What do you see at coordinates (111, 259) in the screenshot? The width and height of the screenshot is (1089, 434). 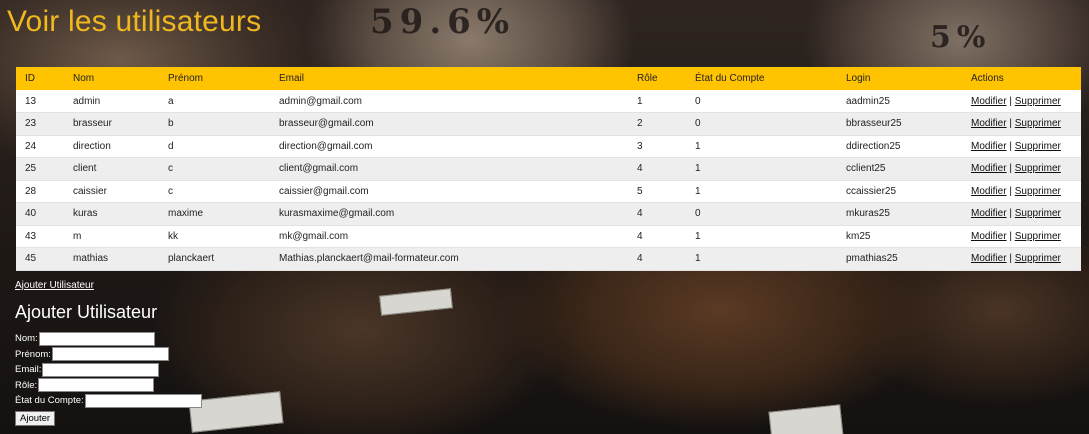 I see `cell-nom: mathias` at bounding box center [111, 259].